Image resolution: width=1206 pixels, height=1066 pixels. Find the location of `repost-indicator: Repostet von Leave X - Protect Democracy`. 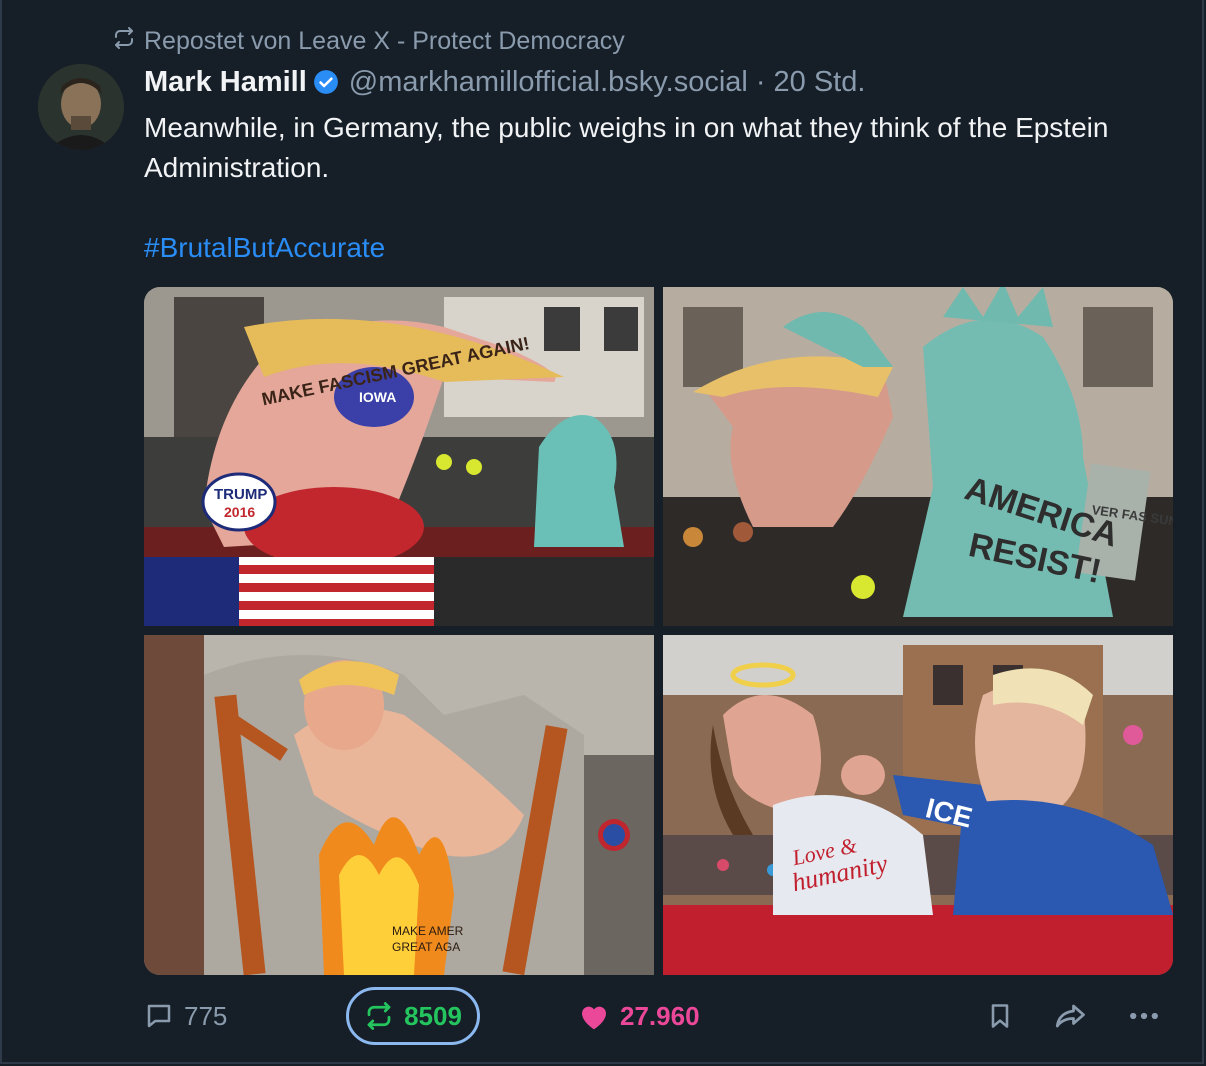

repost-indicator: Repostet von Leave X - Protect Democracy is located at coordinates (368, 41).